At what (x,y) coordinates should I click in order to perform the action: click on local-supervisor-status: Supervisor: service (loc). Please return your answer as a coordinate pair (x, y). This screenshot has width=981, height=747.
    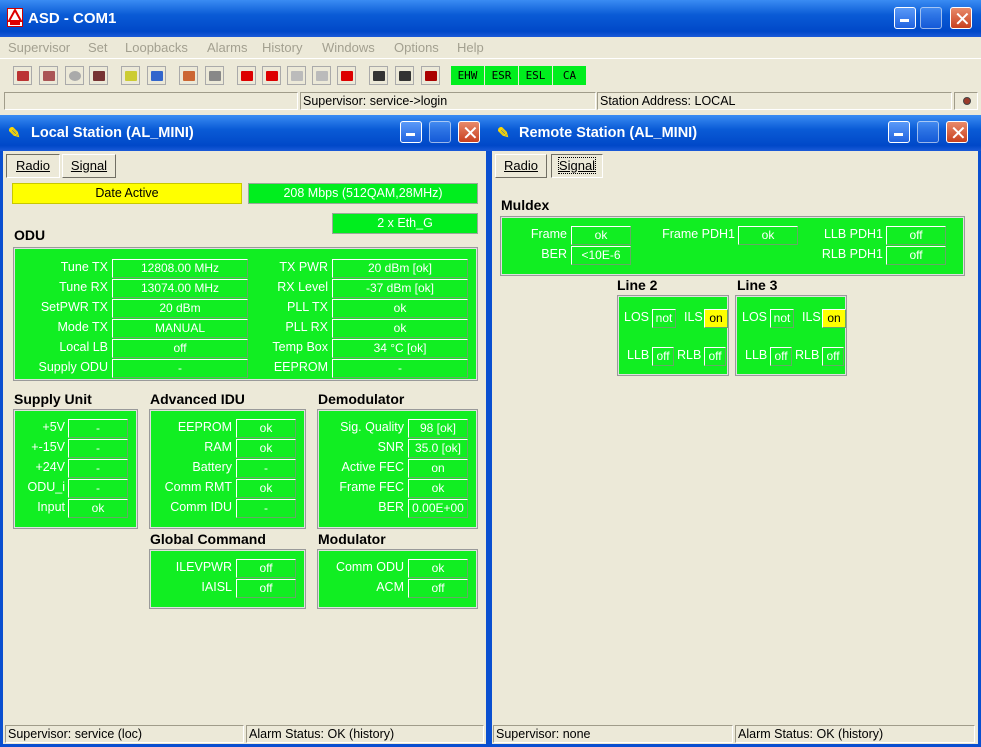
    Looking at the image, I should click on (124, 734).